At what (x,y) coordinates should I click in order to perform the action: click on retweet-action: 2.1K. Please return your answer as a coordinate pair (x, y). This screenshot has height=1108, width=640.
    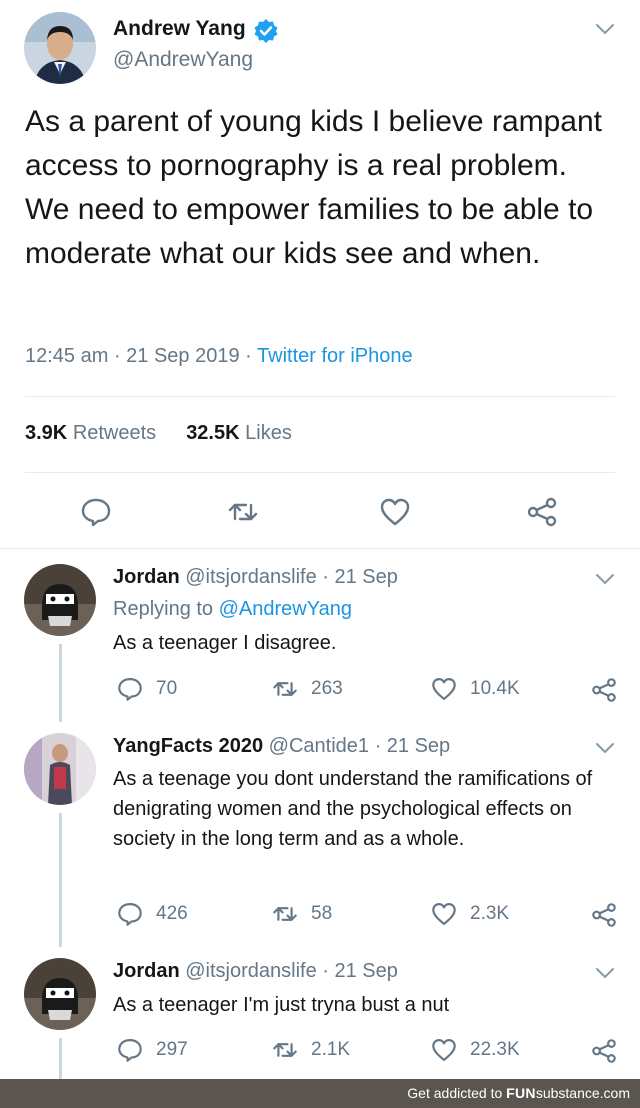
    Looking at the image, I should click on (310, 1050).